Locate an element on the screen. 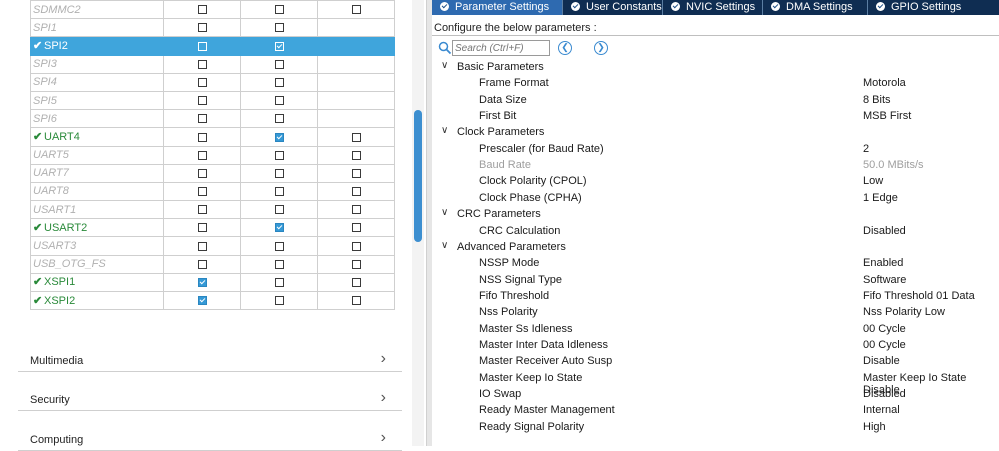  search-icon is located at coordinates (445, 48).